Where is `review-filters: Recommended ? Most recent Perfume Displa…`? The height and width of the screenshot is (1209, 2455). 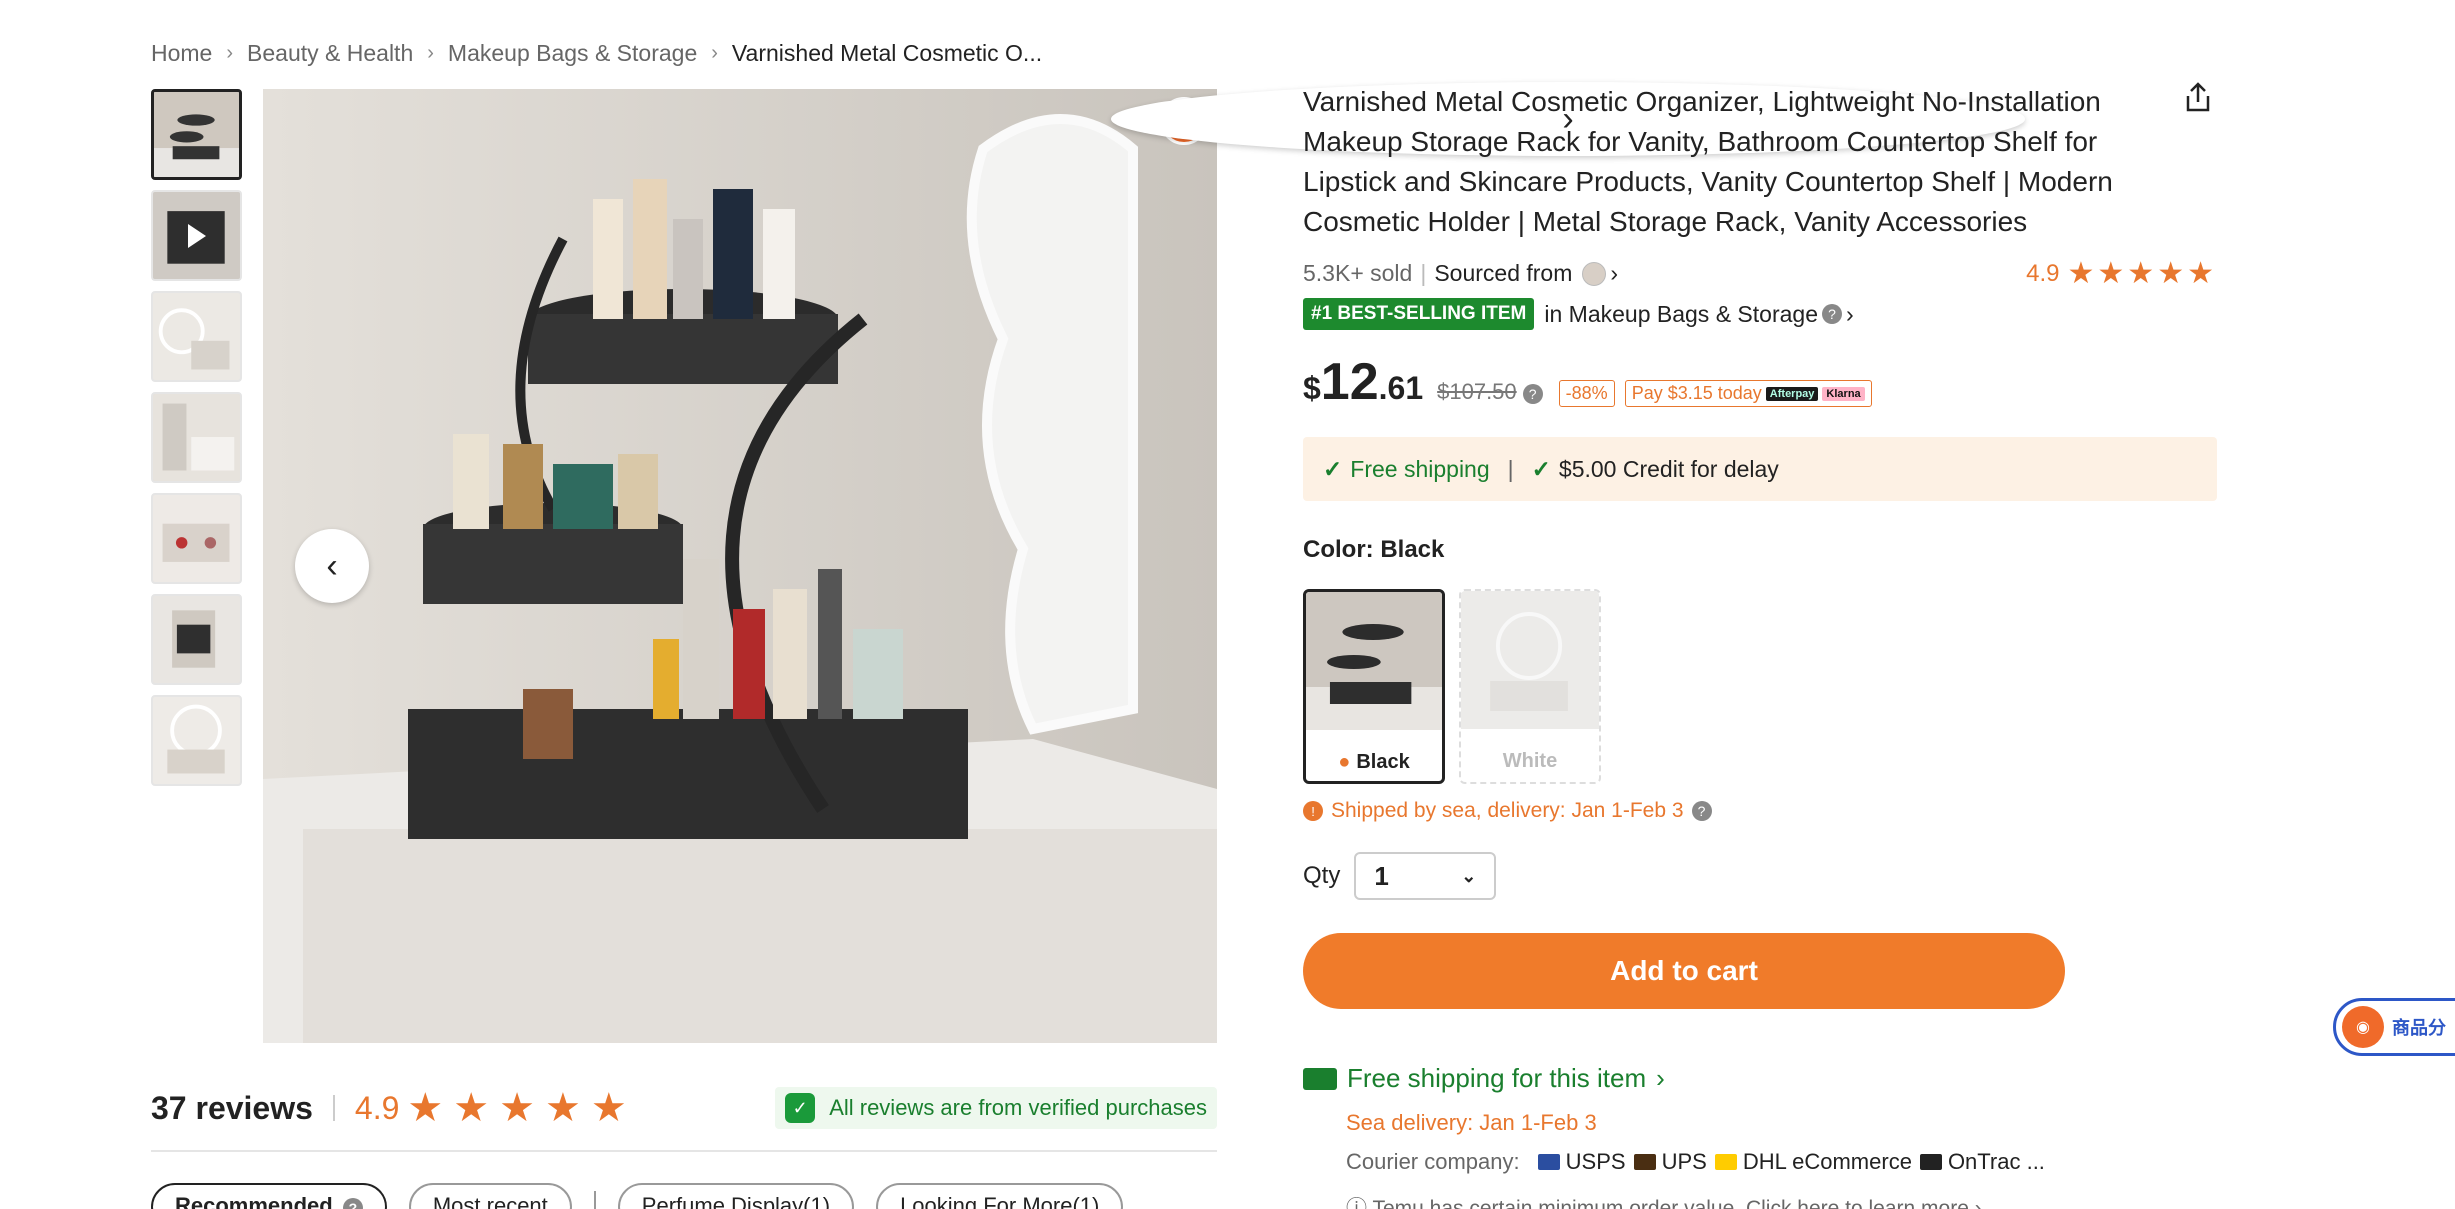 review-filters: Recommended ? Most recent Perfume Displa… is located at coordinates (648, 1196).